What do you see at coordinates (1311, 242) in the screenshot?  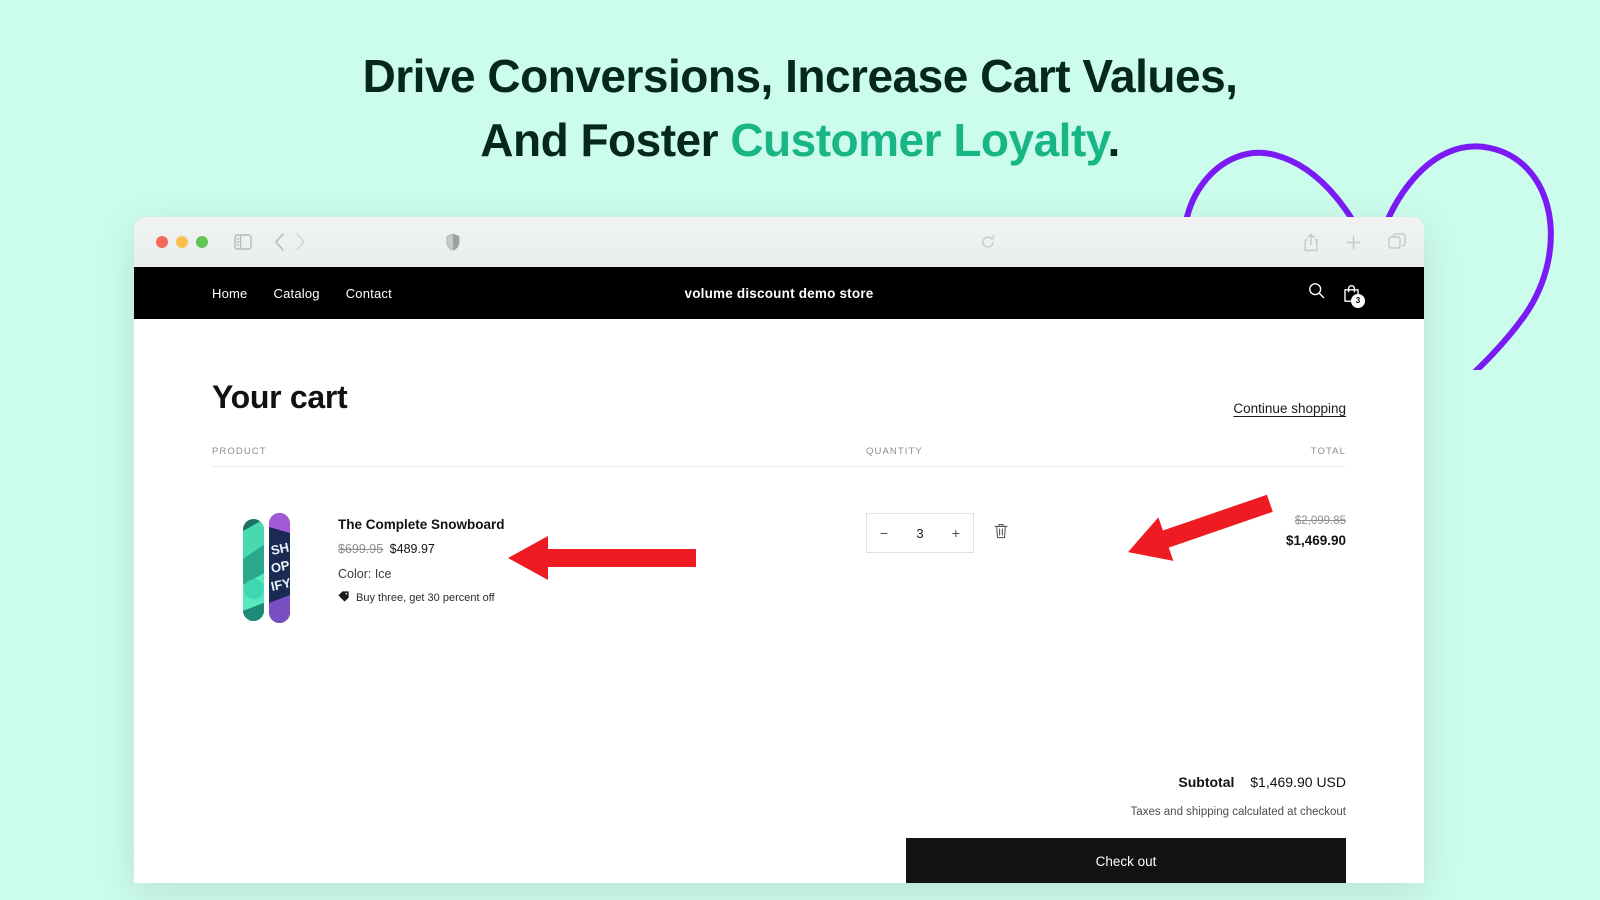 I see `share-icon` at bounding box center [1311, 242].